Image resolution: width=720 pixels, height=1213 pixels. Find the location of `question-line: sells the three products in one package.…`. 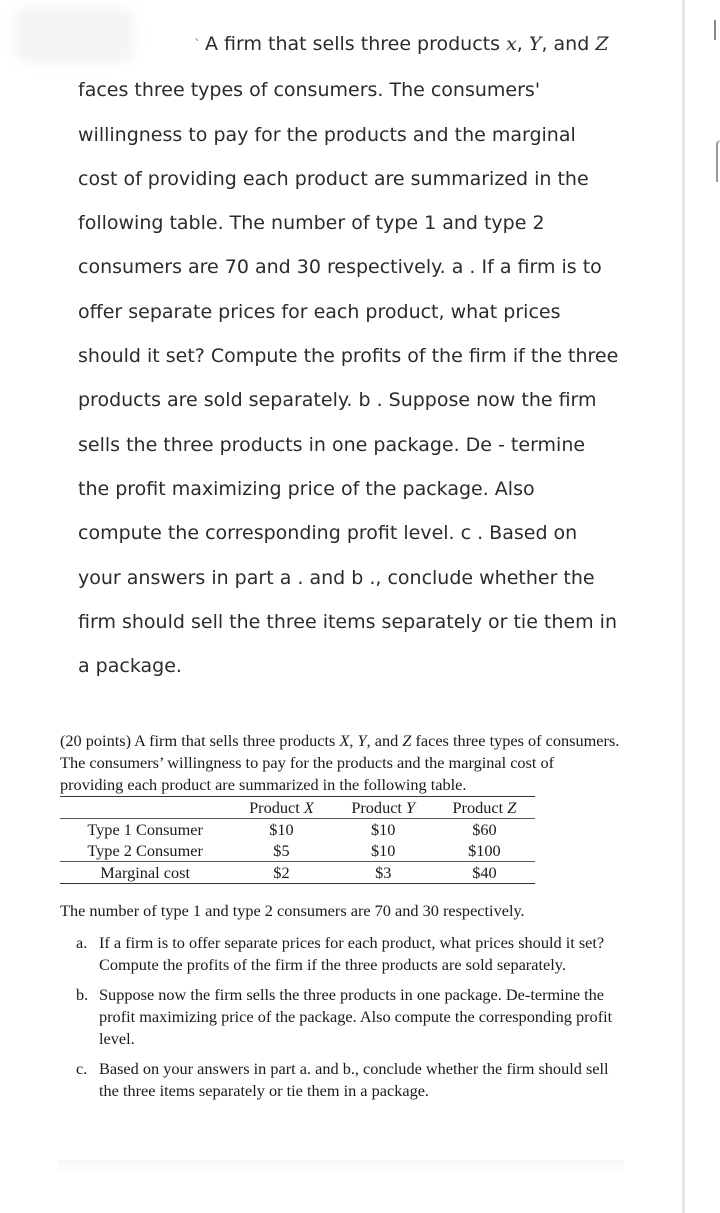

question-line: sells the three products in one package.… is located at coordinates (332, 444).